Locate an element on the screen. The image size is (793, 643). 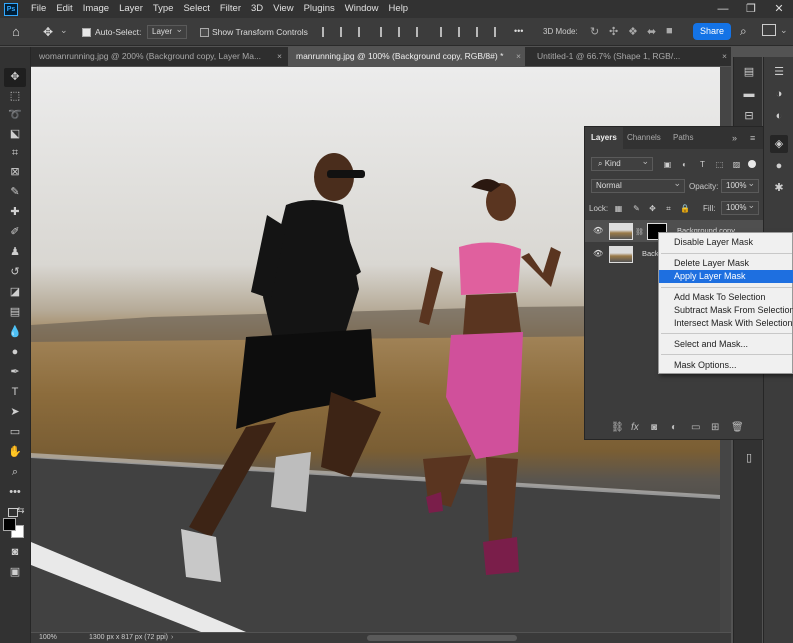
auto-select-dropdown: Layer is located at coordinates (167, 31).